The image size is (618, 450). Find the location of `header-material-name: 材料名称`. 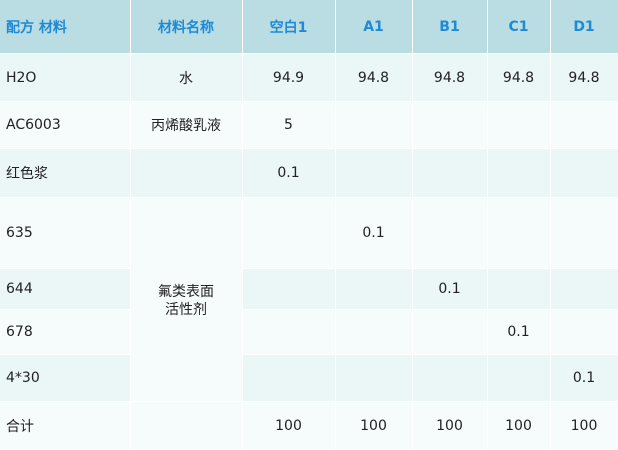

header-material-name: 材料名称 is located at coordinates (186, 27).